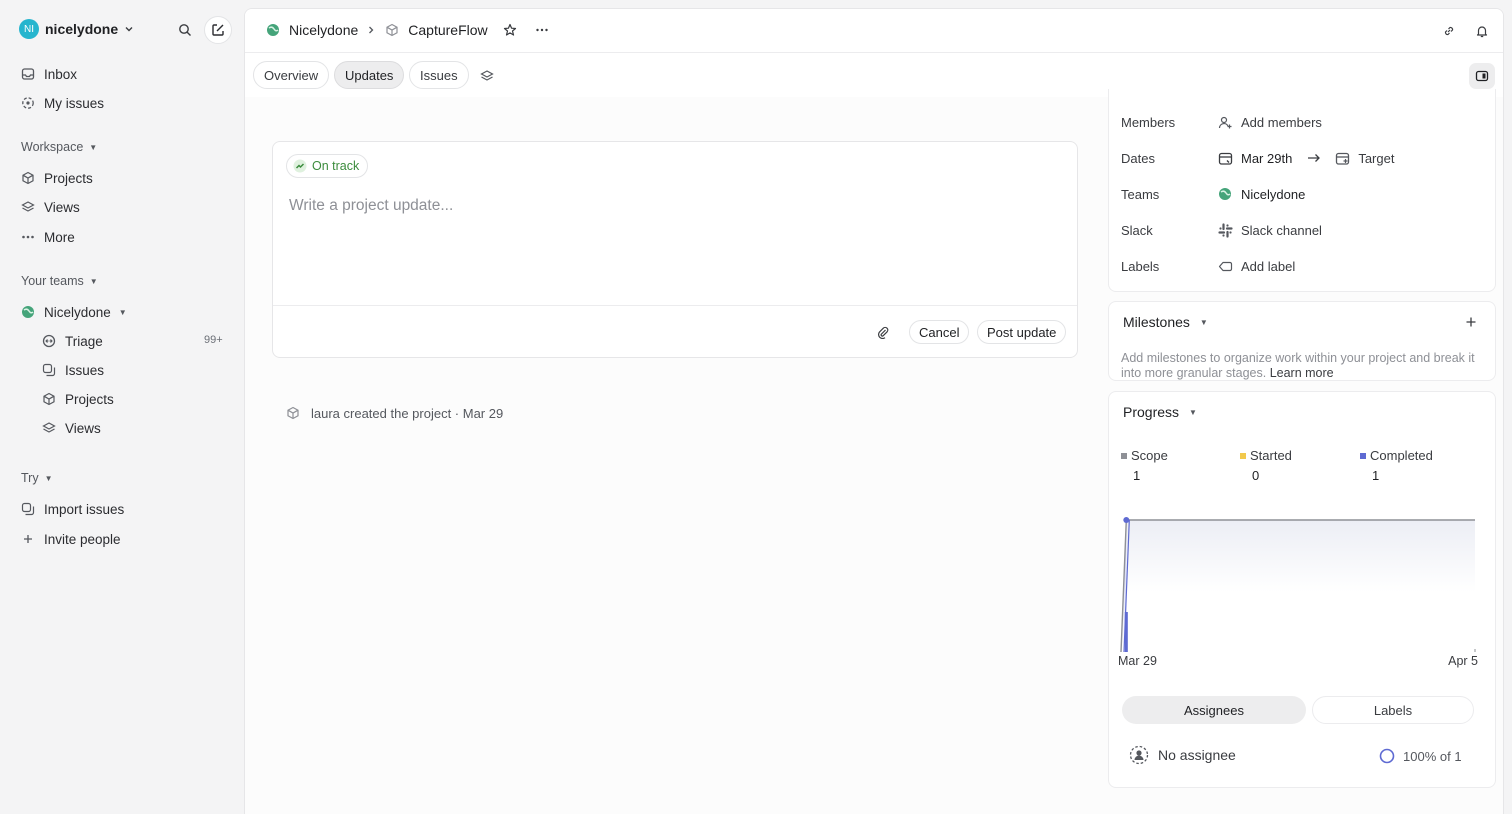 This screenshot has height=814, width=1512. What do you see at coordinates (1273, 194) in the screenshot?
I see `teams-value: Nicelydone` at bounding box center [1273, 194].